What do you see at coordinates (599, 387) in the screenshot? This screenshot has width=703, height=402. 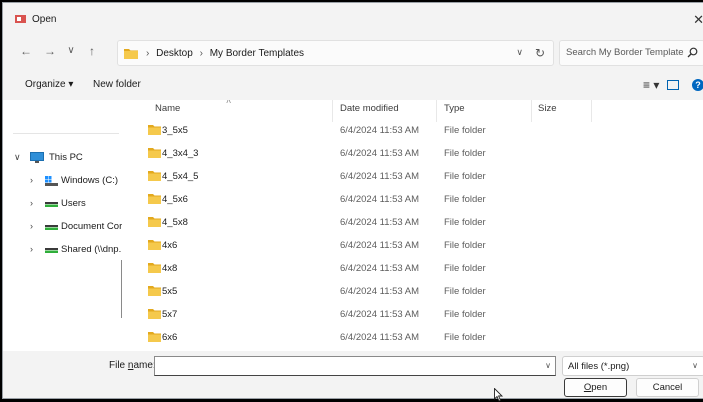 I see `open-button-label: pen` at bounding box center [599, 387].